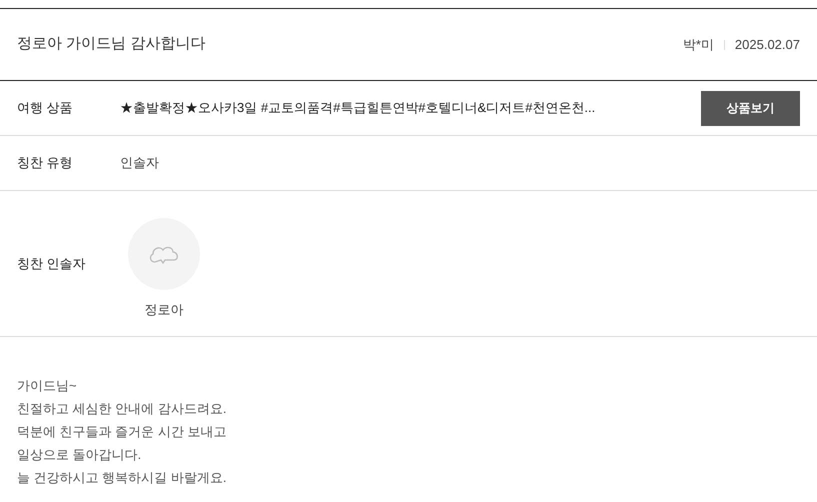 The image size is (817, 502). I want to click on author-name: 박*미, so click(698, 45).